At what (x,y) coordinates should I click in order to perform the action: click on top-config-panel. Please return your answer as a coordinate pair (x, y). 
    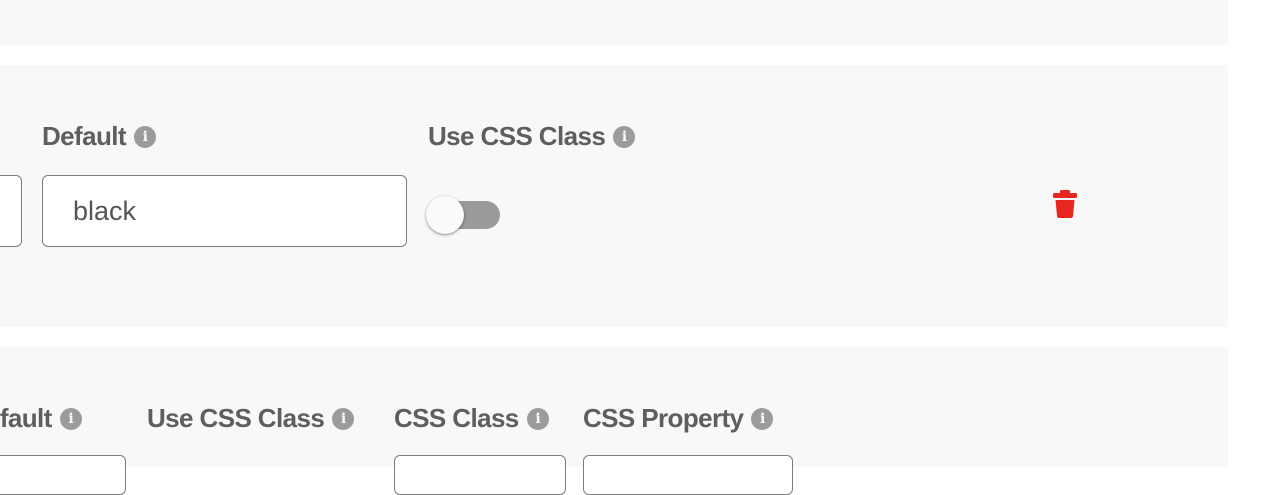
    Looking at the image, I should click on (614, 22).